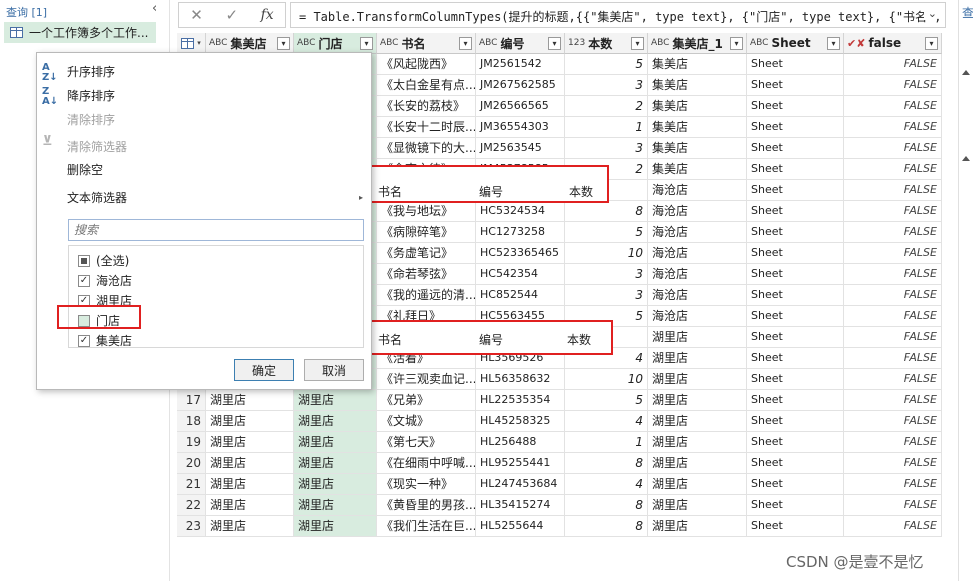 The height and width of the screenshot is (581, 973). What do you see at coordinates (426, 400) in the screenshot?
I see `cell-book: 《兄弟》` at bounding box center [426, 400].